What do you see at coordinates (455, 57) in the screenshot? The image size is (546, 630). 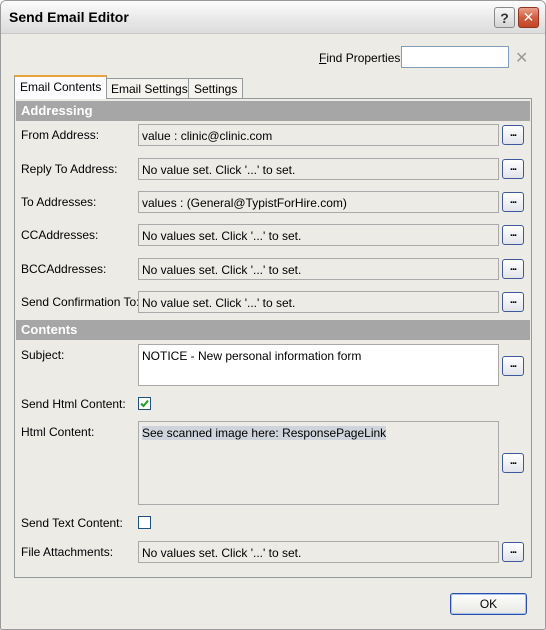 I see `find-properties-input` at bounding box center [455, 57].